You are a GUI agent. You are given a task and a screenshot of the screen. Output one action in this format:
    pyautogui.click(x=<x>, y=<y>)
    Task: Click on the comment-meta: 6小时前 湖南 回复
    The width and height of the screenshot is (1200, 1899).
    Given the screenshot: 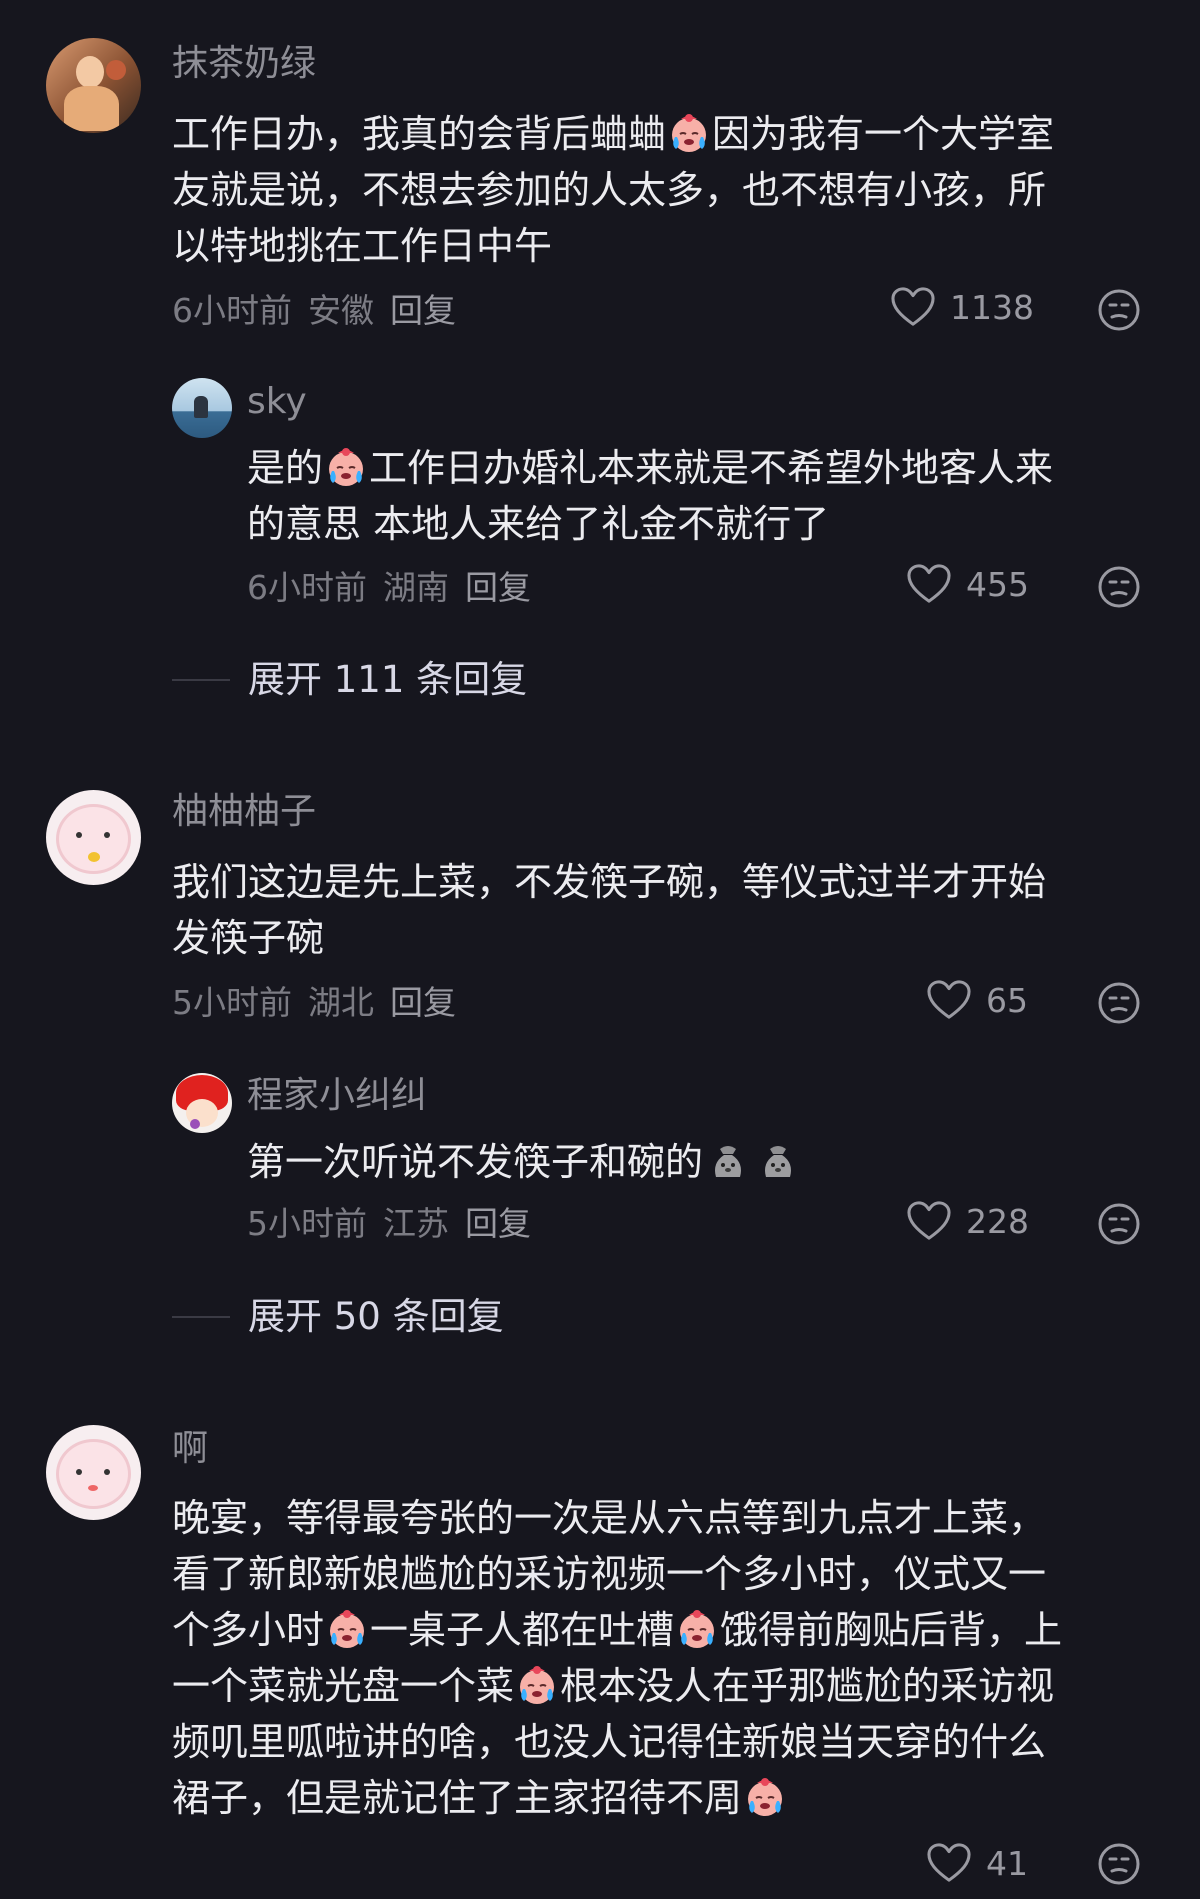 What is the action you would take?
    pyautogui.click(x=397, y=587)
    